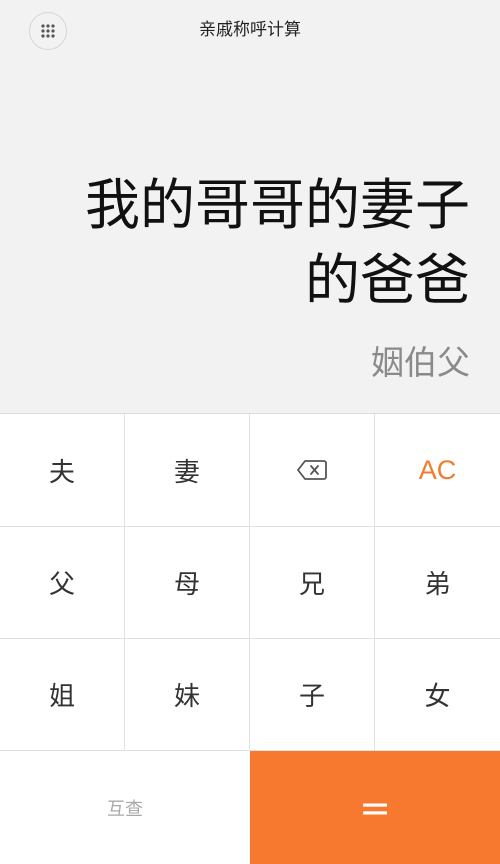  I want to click on expression-line-1: 我的哥哥的妻子, so click(277, 205).